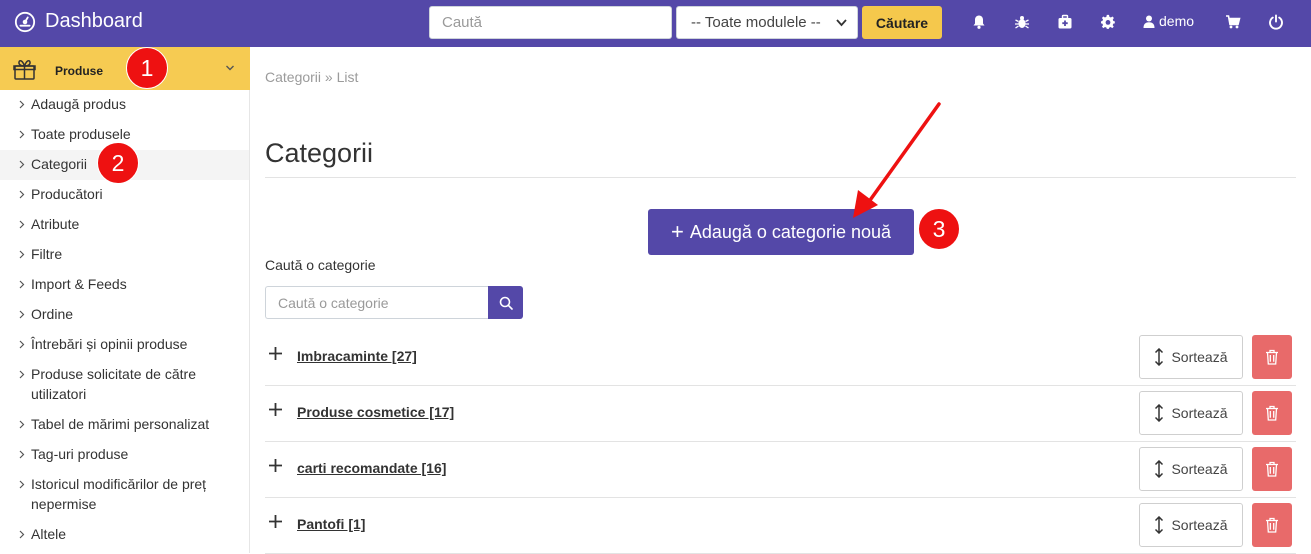 The width and height of the screenshot is (1311, 554). What do you see at coordinates (230, 68) in the screenshot?
I see `chevron-down-icon` at bounding box center [230, 68].